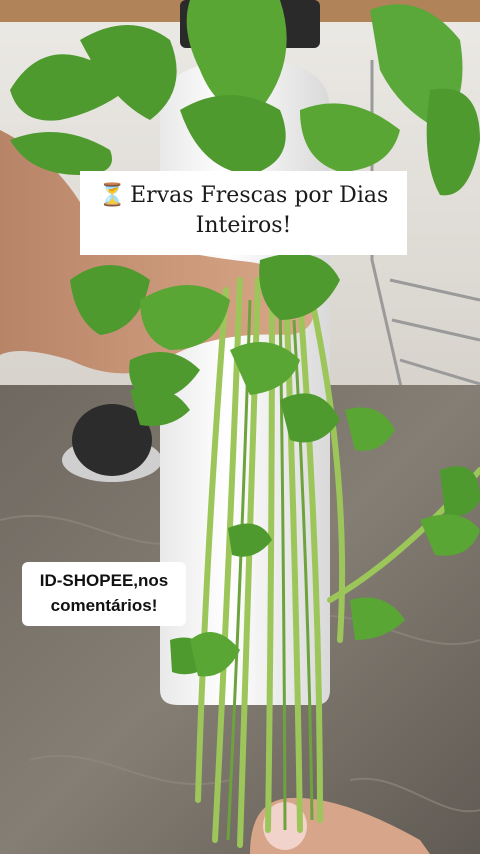 The width and height of the screenshot is (480, 854). Describe the element at coordinates (112, 195) in the screenshot. I see `hourglass-icon: ⏳` at that location.